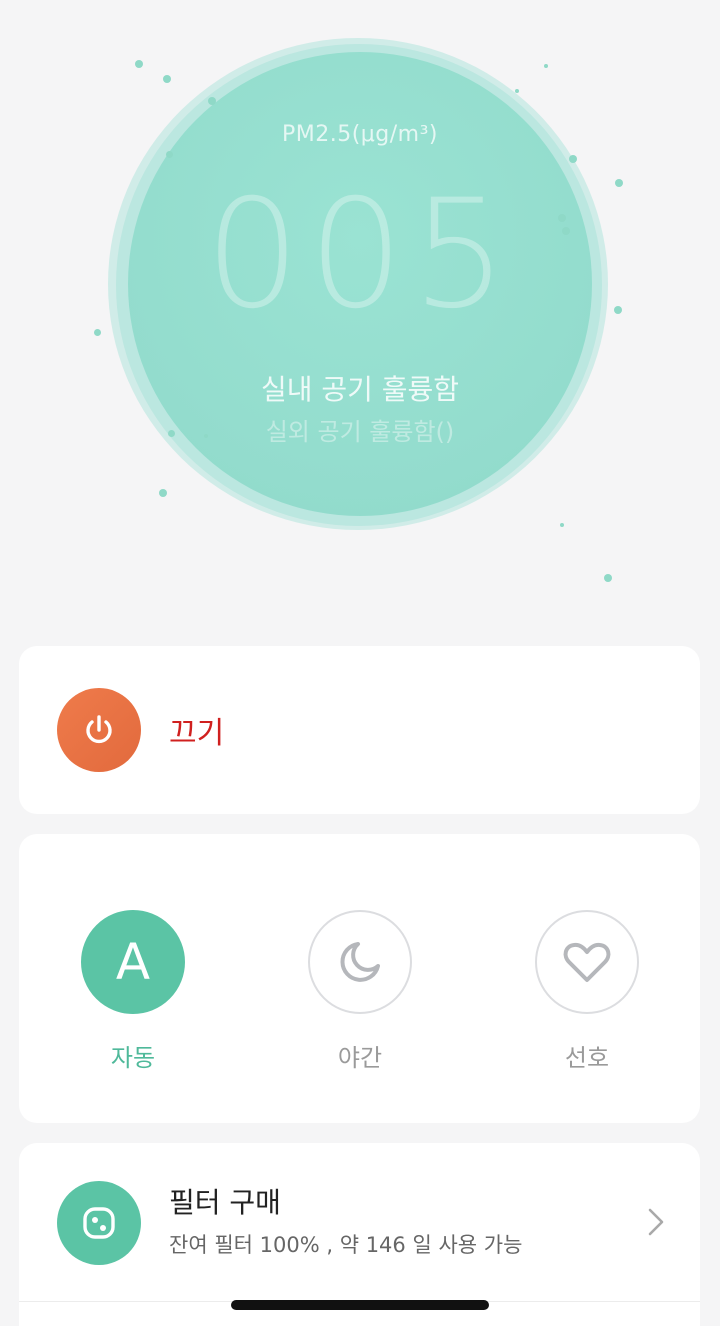 This screenshot has width=720, height=1326. Describe the element at coordinates (360, 432) in the screenshot. I see `outdoor-status: 실외 공기 훌륭함()` at that location.